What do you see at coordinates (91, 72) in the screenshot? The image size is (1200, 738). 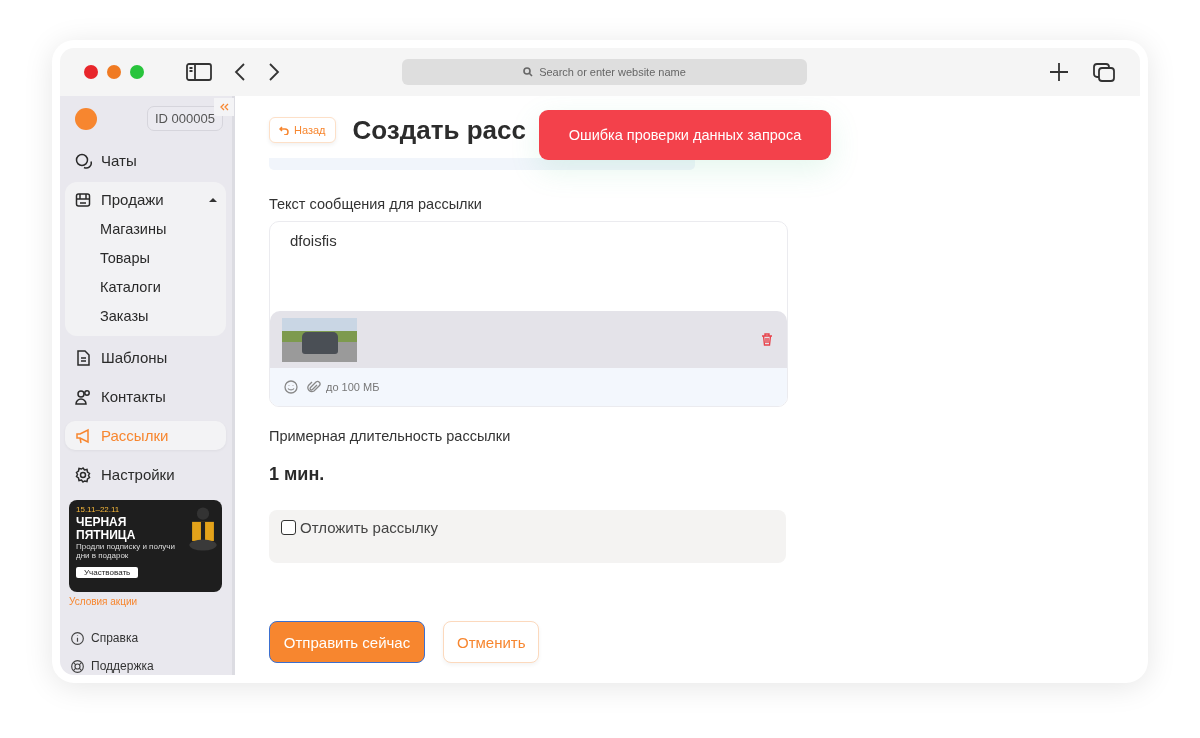 I see `close-window-button` at bounding box center [91, 72].